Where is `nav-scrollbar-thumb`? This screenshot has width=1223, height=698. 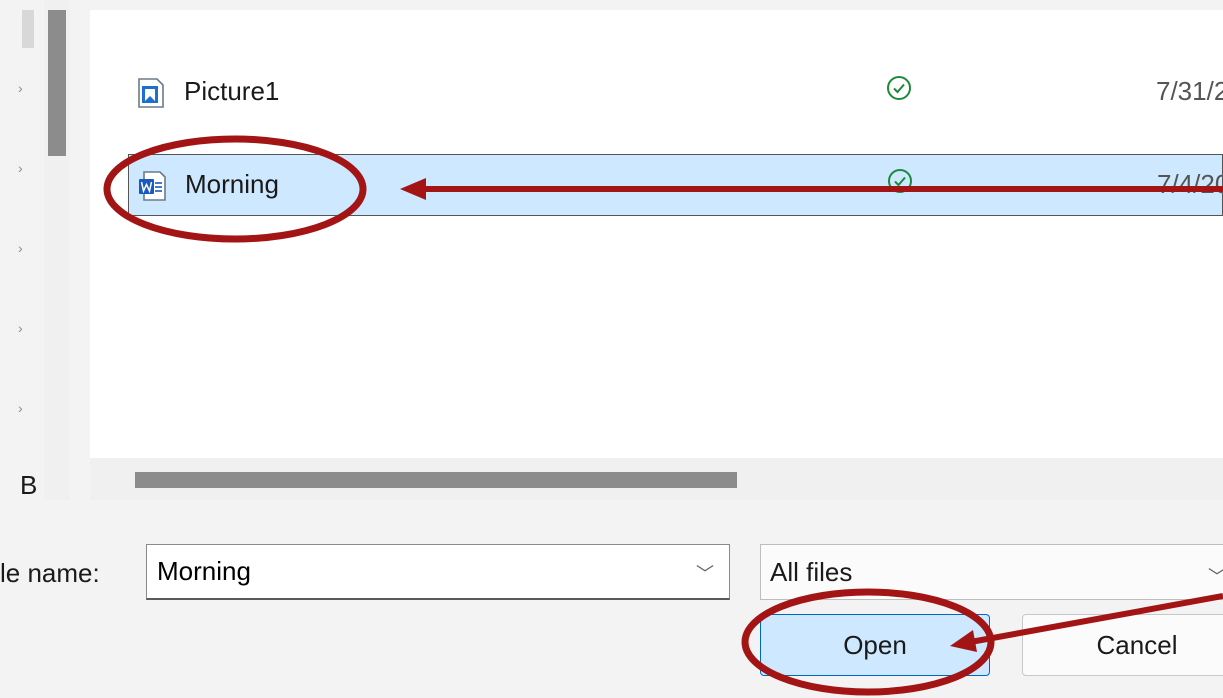
nav-scrollbar-thumb is located at coordinates (57, 83).